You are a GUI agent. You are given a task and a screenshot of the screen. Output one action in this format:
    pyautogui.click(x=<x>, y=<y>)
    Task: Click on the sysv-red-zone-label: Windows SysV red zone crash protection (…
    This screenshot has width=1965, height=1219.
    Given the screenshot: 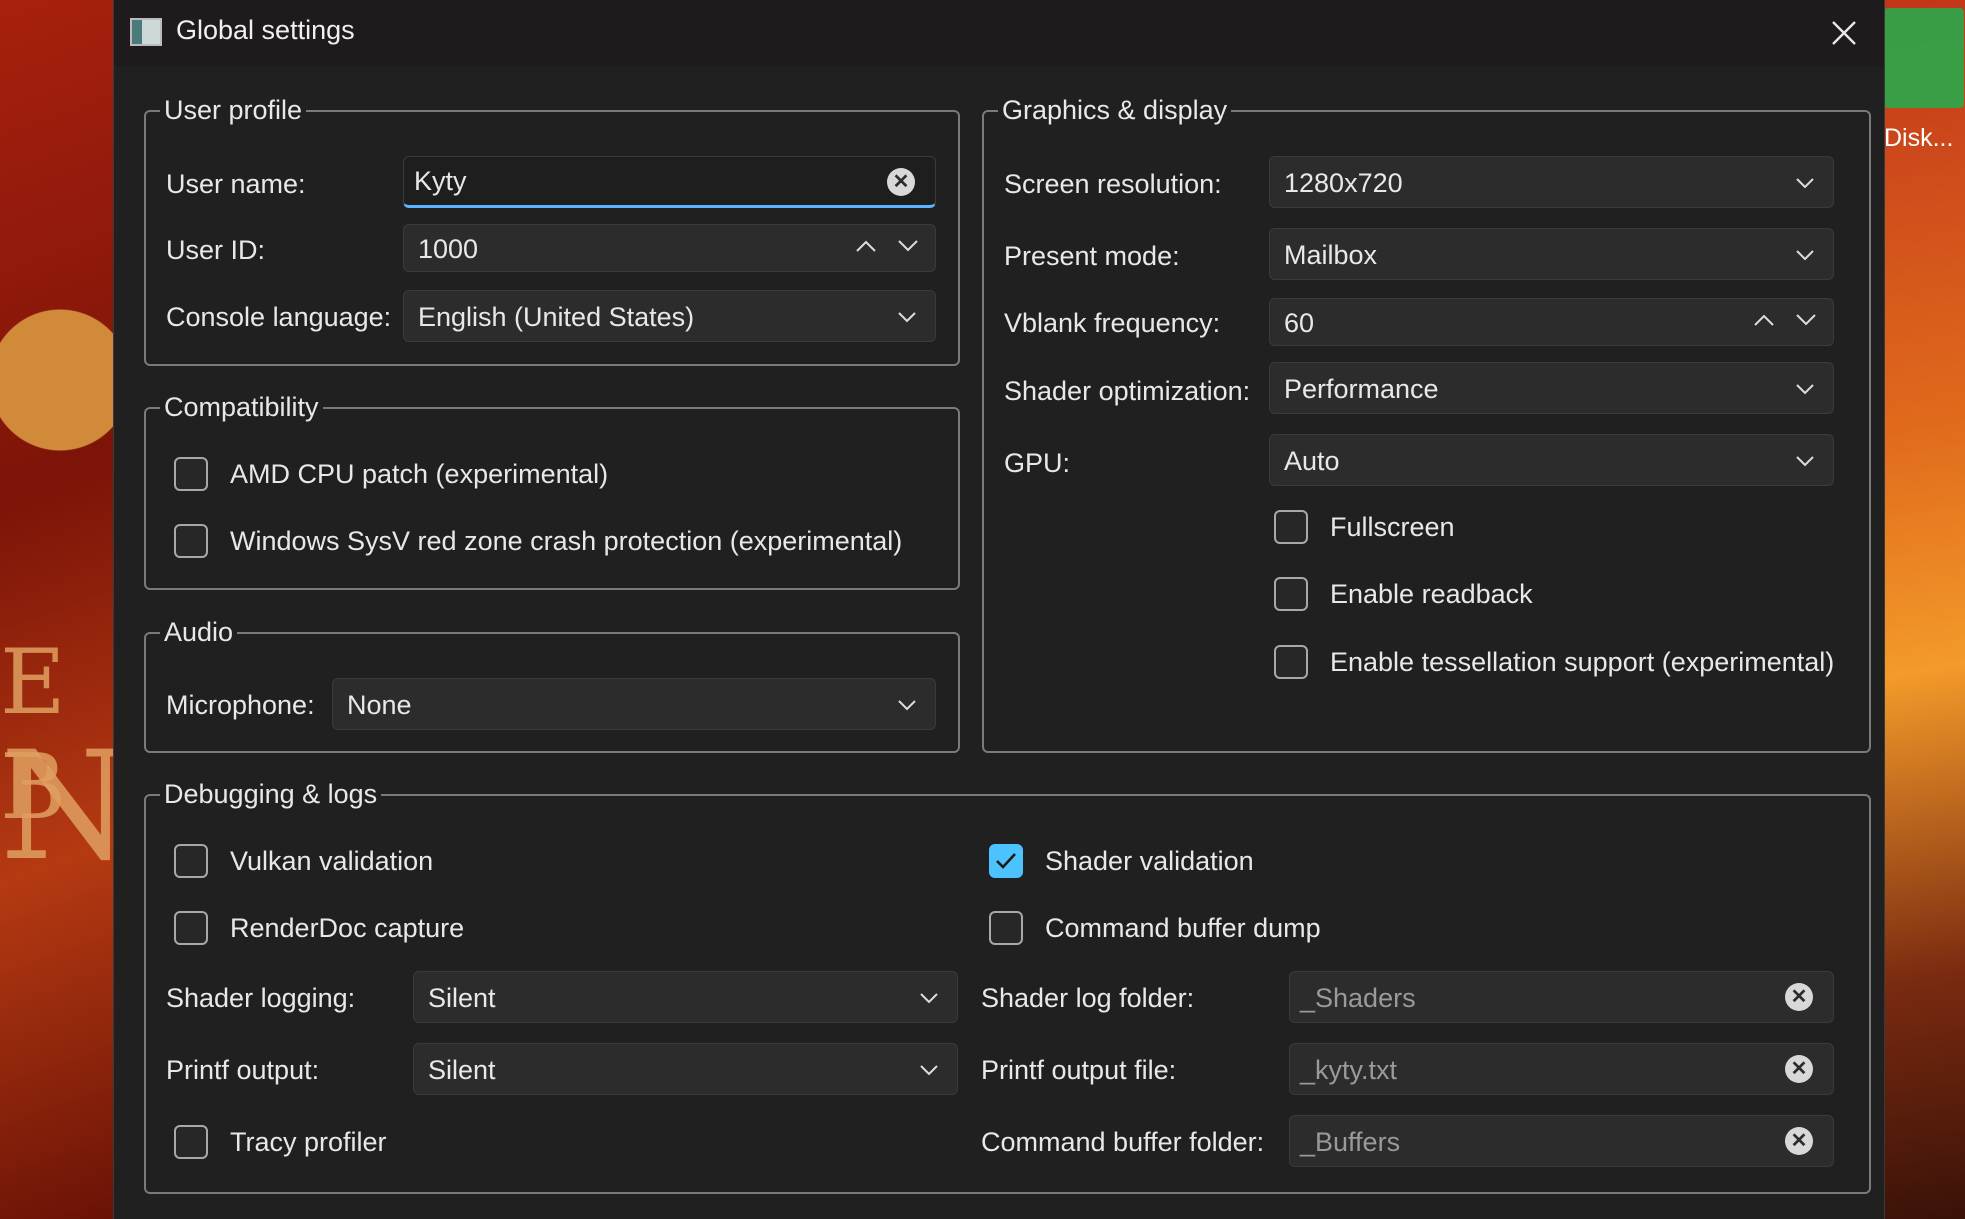 What is the action you would take?
    pyautogui.click(x=566, y=541)
    